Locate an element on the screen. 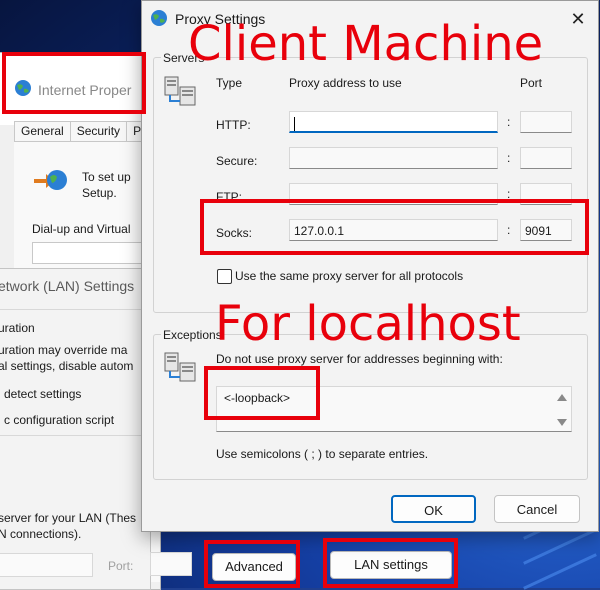  lan-text-line: al settings, disable autom is located at coordinates (67, 366).